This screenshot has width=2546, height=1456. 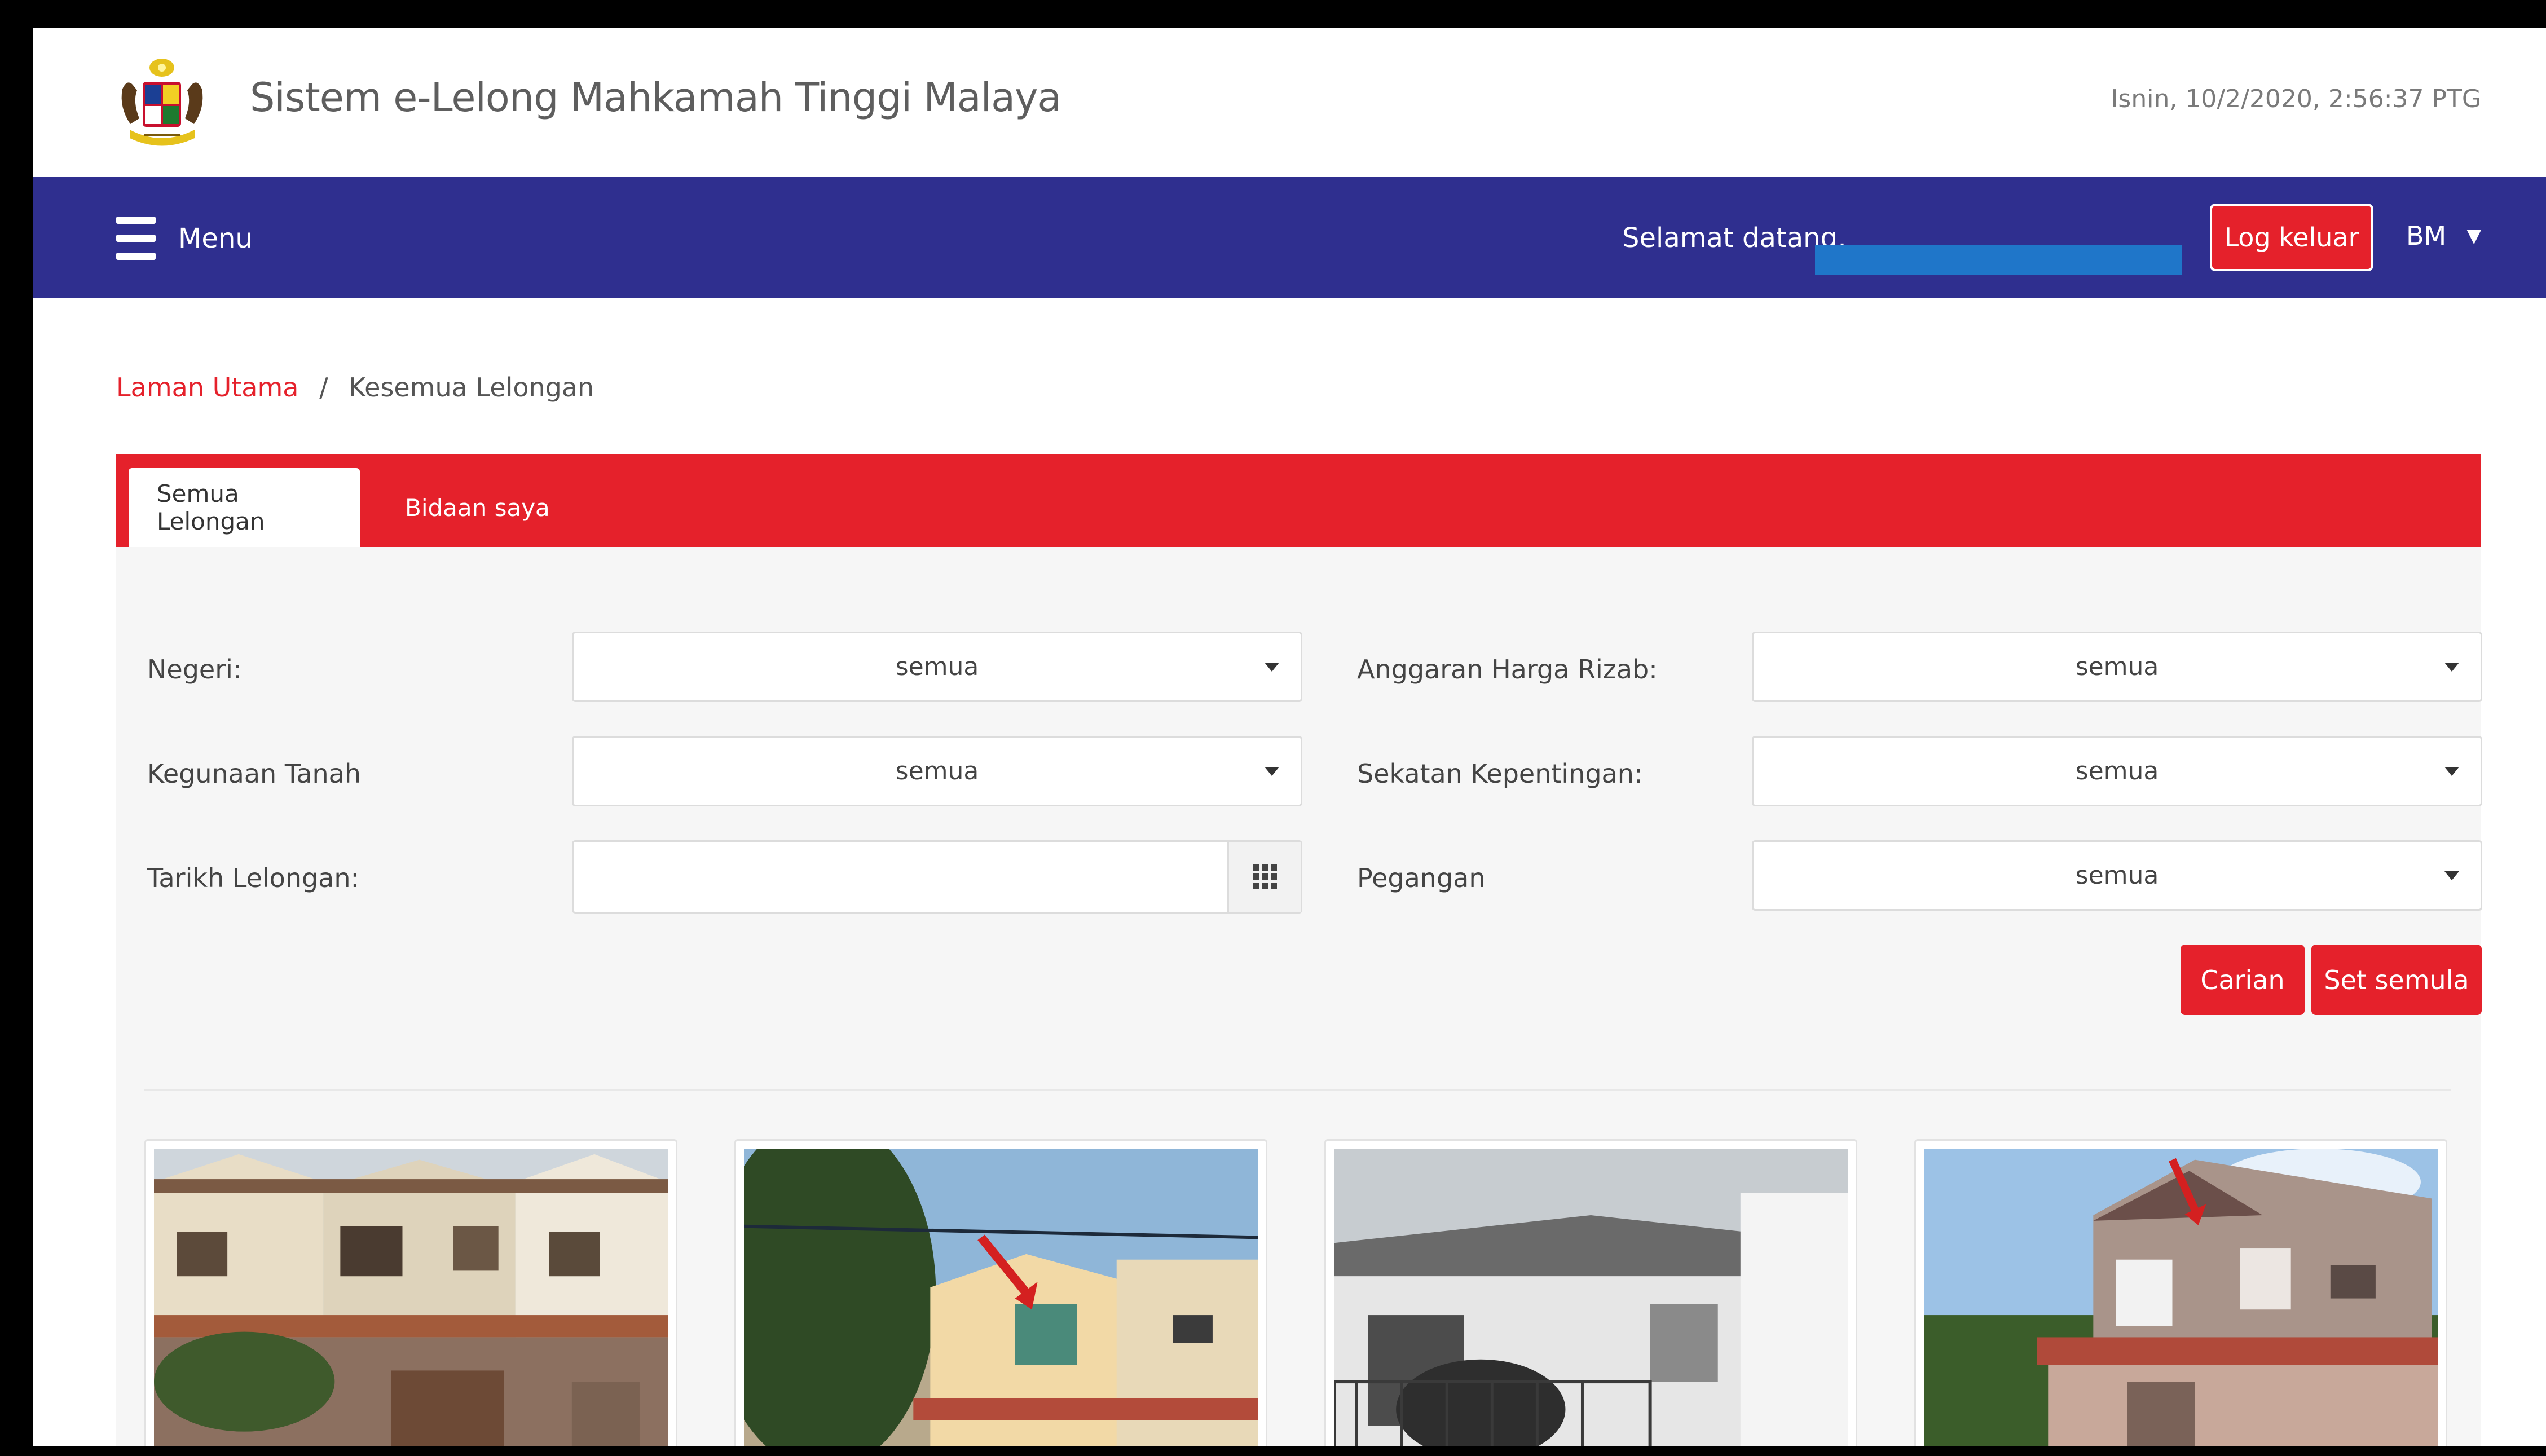 What do you see at coordinates (1298, 500) in the screenshot?
I see `tab-bar: Semua Lelongan Bidaan saya` at bounding box center [1298, 500].